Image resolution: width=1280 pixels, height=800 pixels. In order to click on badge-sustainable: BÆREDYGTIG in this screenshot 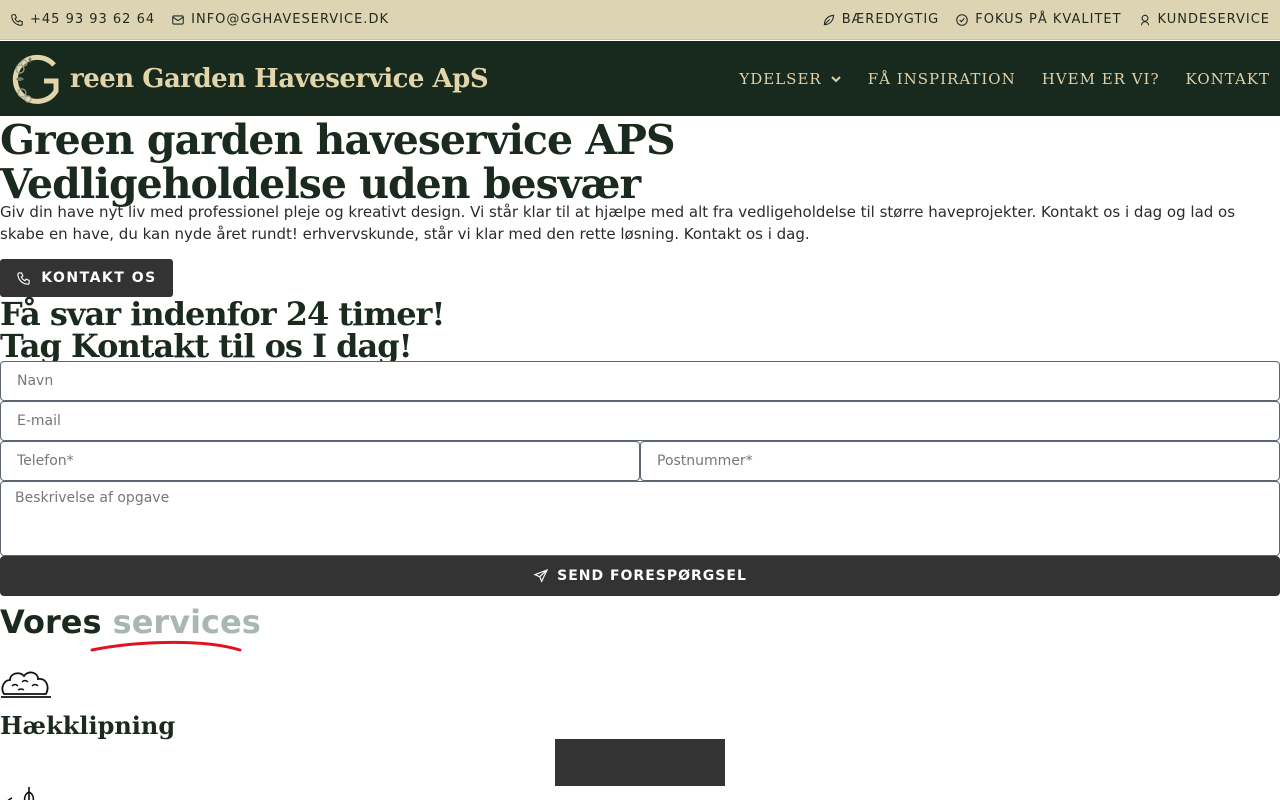, I will do `click(881, 19)`.